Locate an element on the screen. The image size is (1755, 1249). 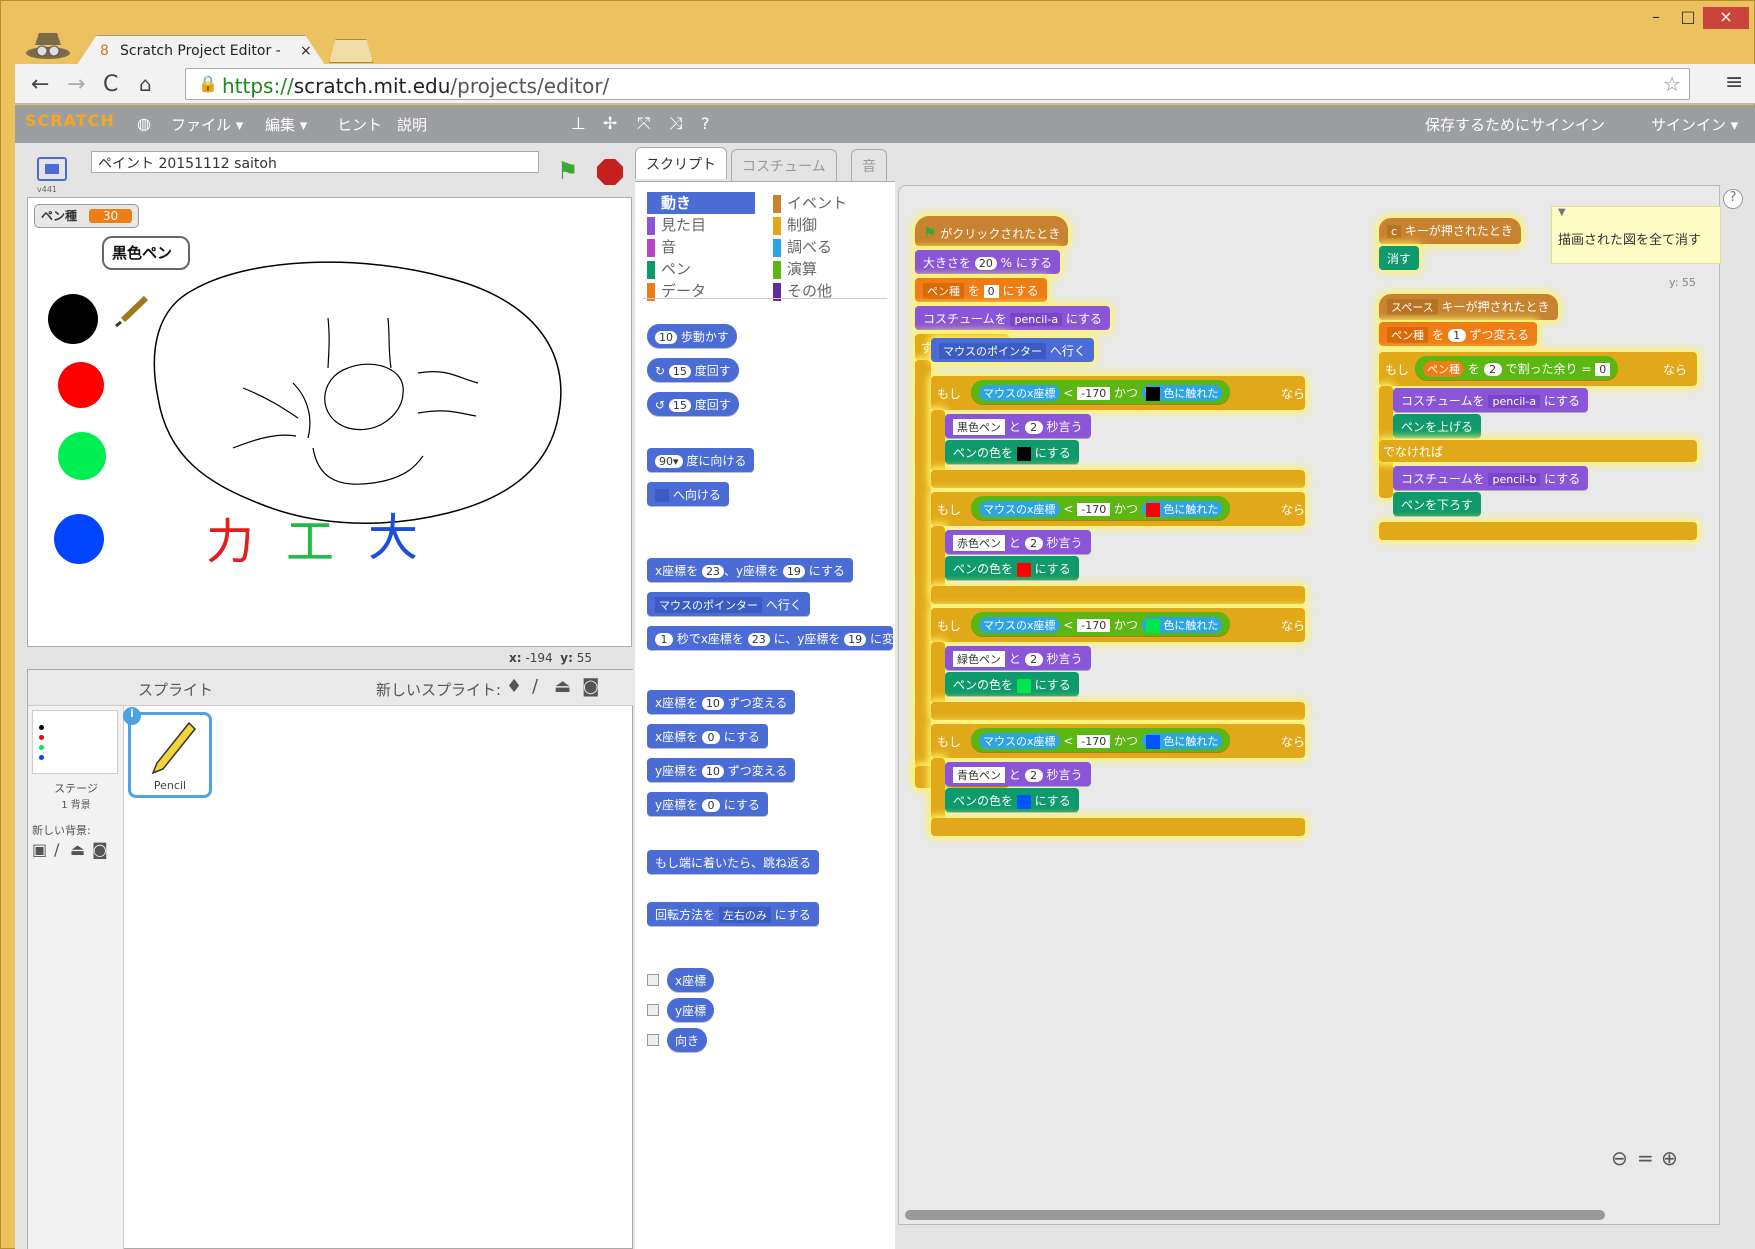
sprite-tile-pencil: i Pencil is located at coordinates (167, 752).